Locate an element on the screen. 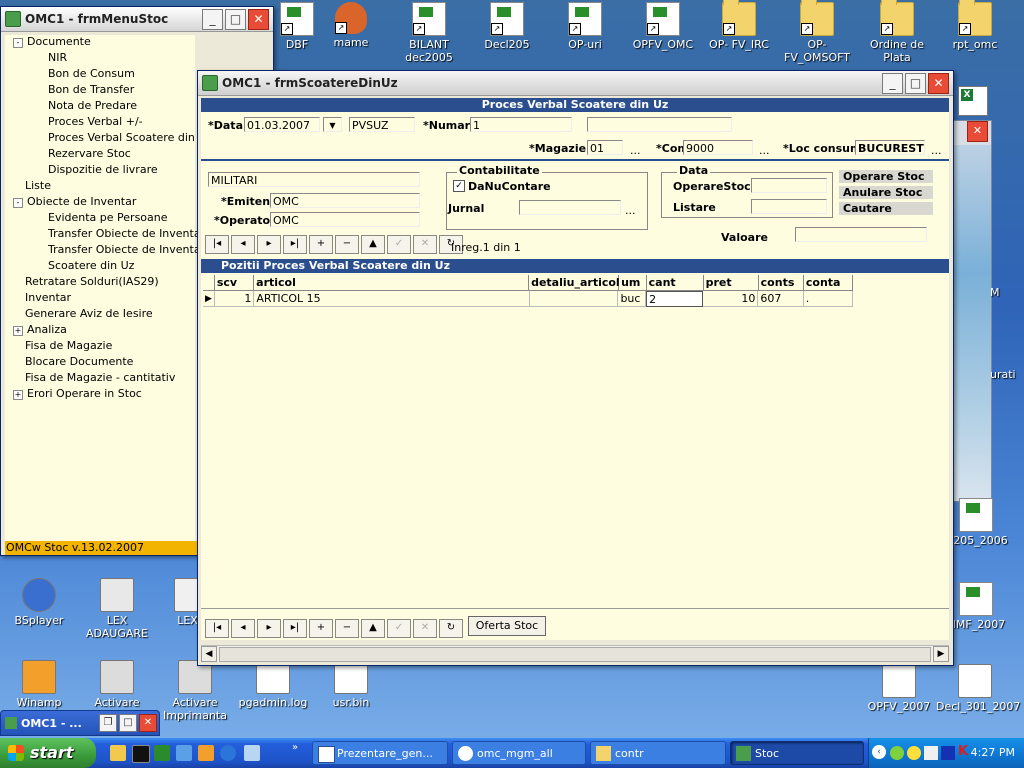 This screenshot has height=768, width=1024. danucontare-checkbox: ✓ is located at coordinates (459, 186).